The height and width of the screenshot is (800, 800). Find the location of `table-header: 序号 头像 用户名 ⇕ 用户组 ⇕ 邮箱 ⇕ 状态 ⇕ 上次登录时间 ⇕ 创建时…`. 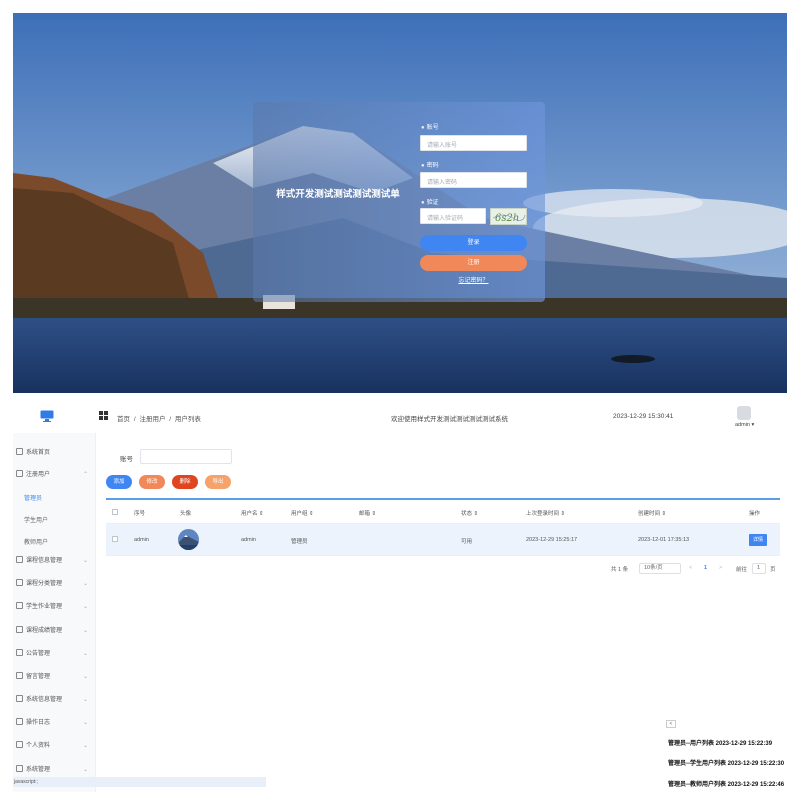

table-header: 序号 头像 用户名 ⇕ 用户组 ⇕ 邮箱 ⇕ 状态 ⇕ 上次登录时间 ⇕ 创建时… is located at coordinates (443, 512).